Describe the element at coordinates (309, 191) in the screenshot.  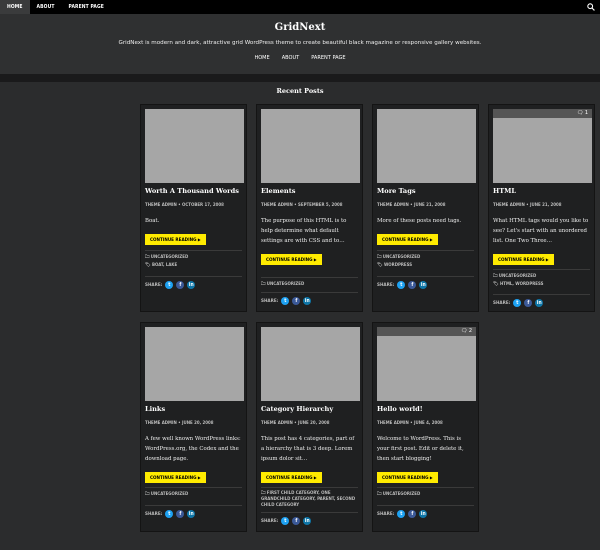
I see `post-title: Elements` at that location.